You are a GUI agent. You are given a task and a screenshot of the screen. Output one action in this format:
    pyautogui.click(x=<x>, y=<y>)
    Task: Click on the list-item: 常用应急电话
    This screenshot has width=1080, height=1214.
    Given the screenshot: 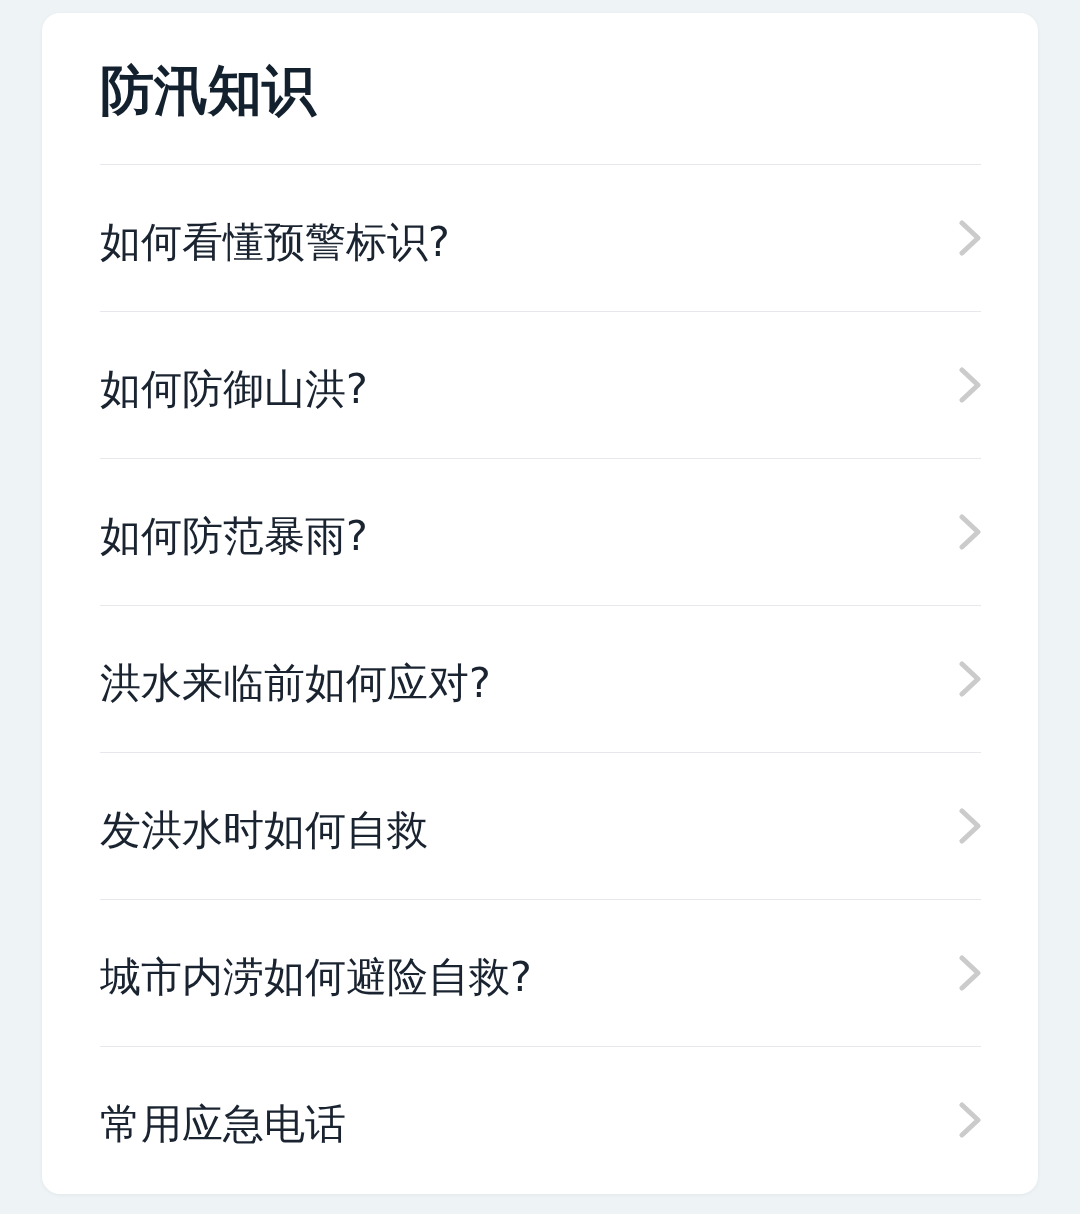 What is the action you would take?
    pyautogui.click(x=540, y=1119)
    